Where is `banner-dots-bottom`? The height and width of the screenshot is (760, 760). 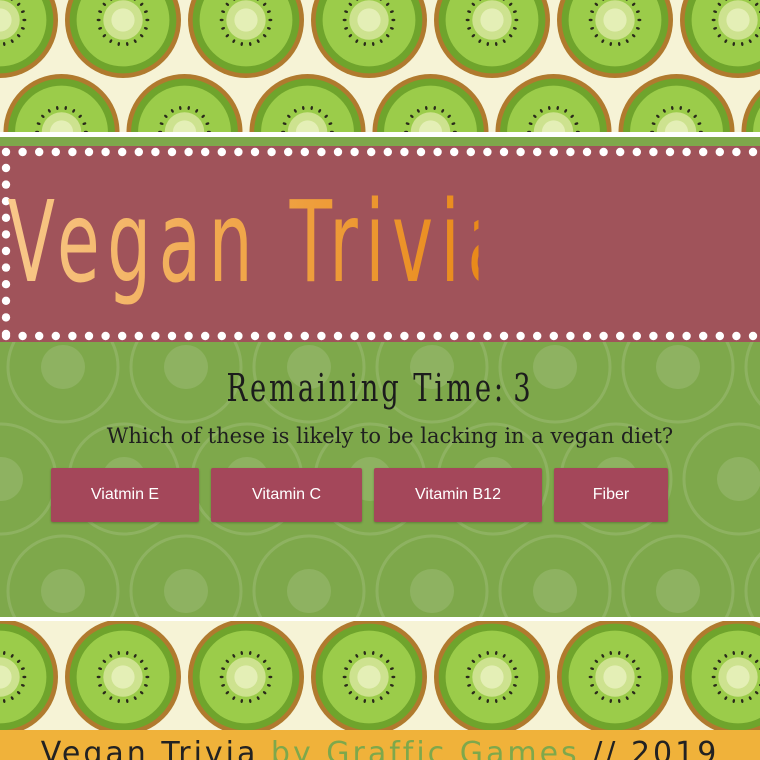 banner-dots-bottom is located at coordinates (379, 336).